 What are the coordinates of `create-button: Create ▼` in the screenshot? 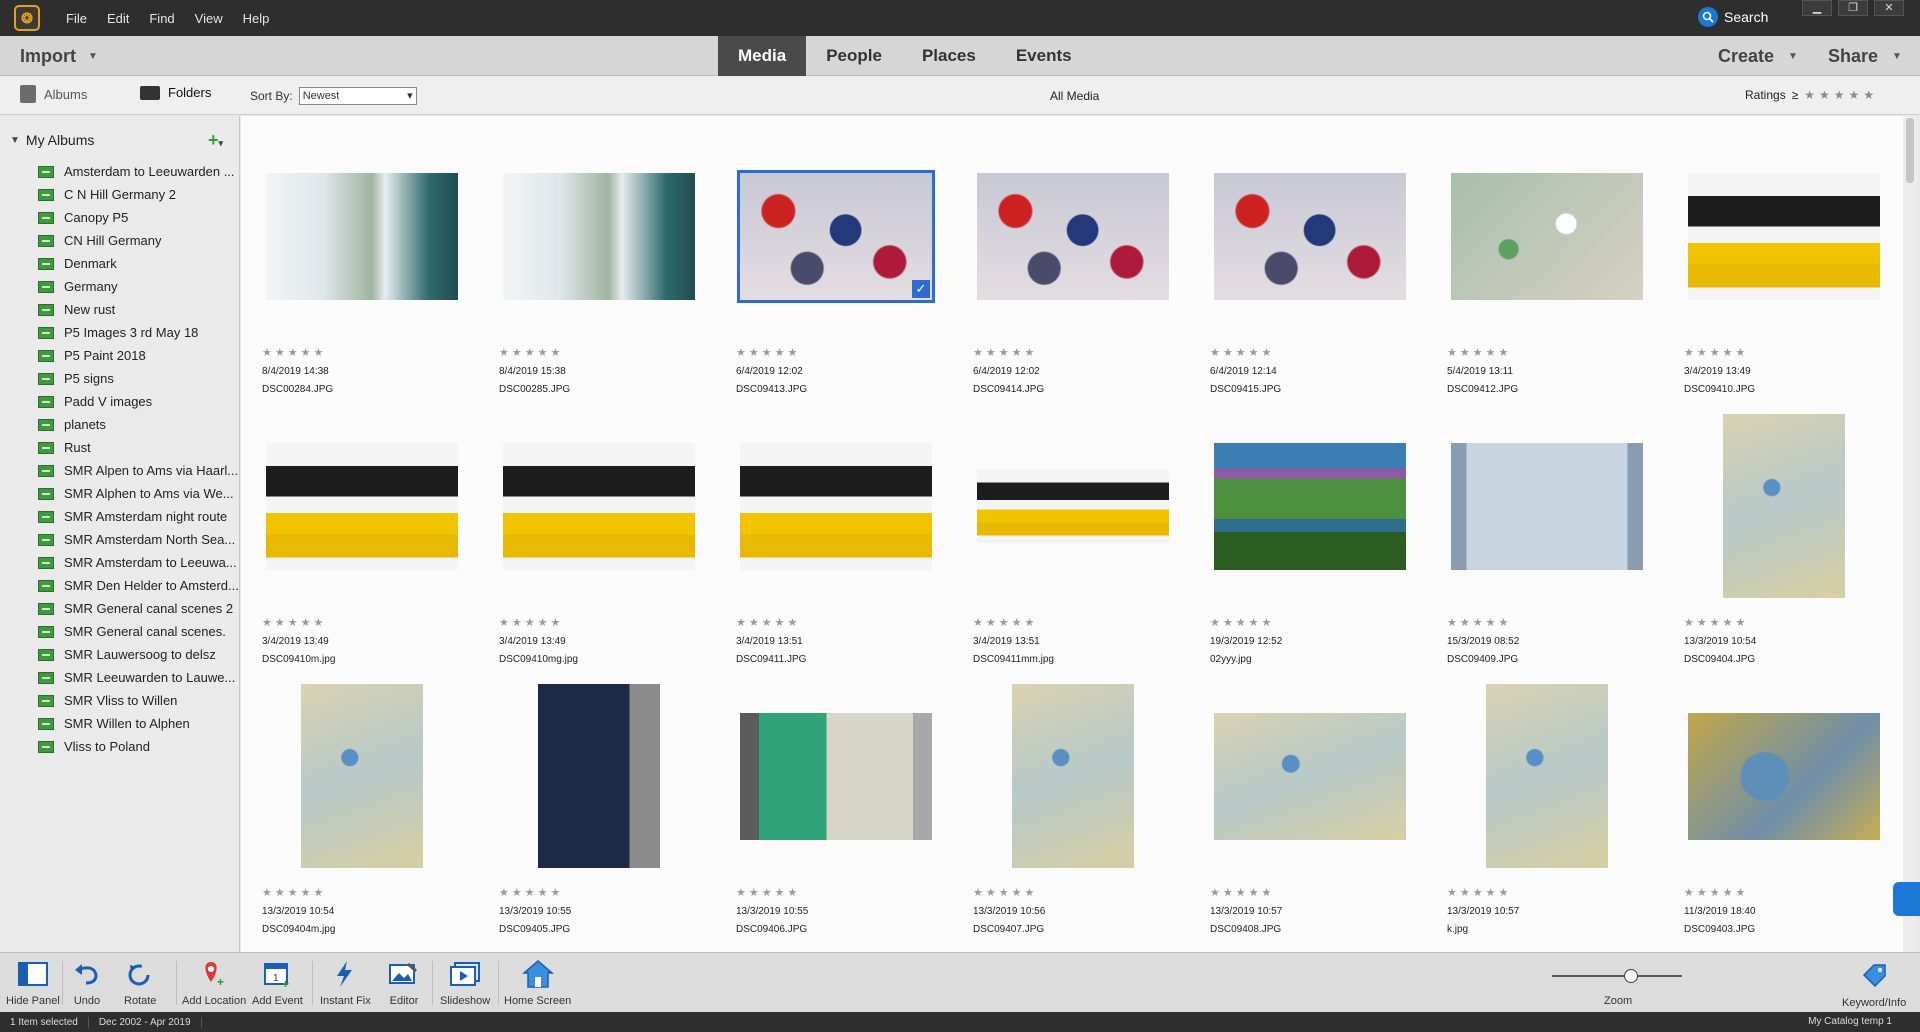 It's located at (1758, 56).